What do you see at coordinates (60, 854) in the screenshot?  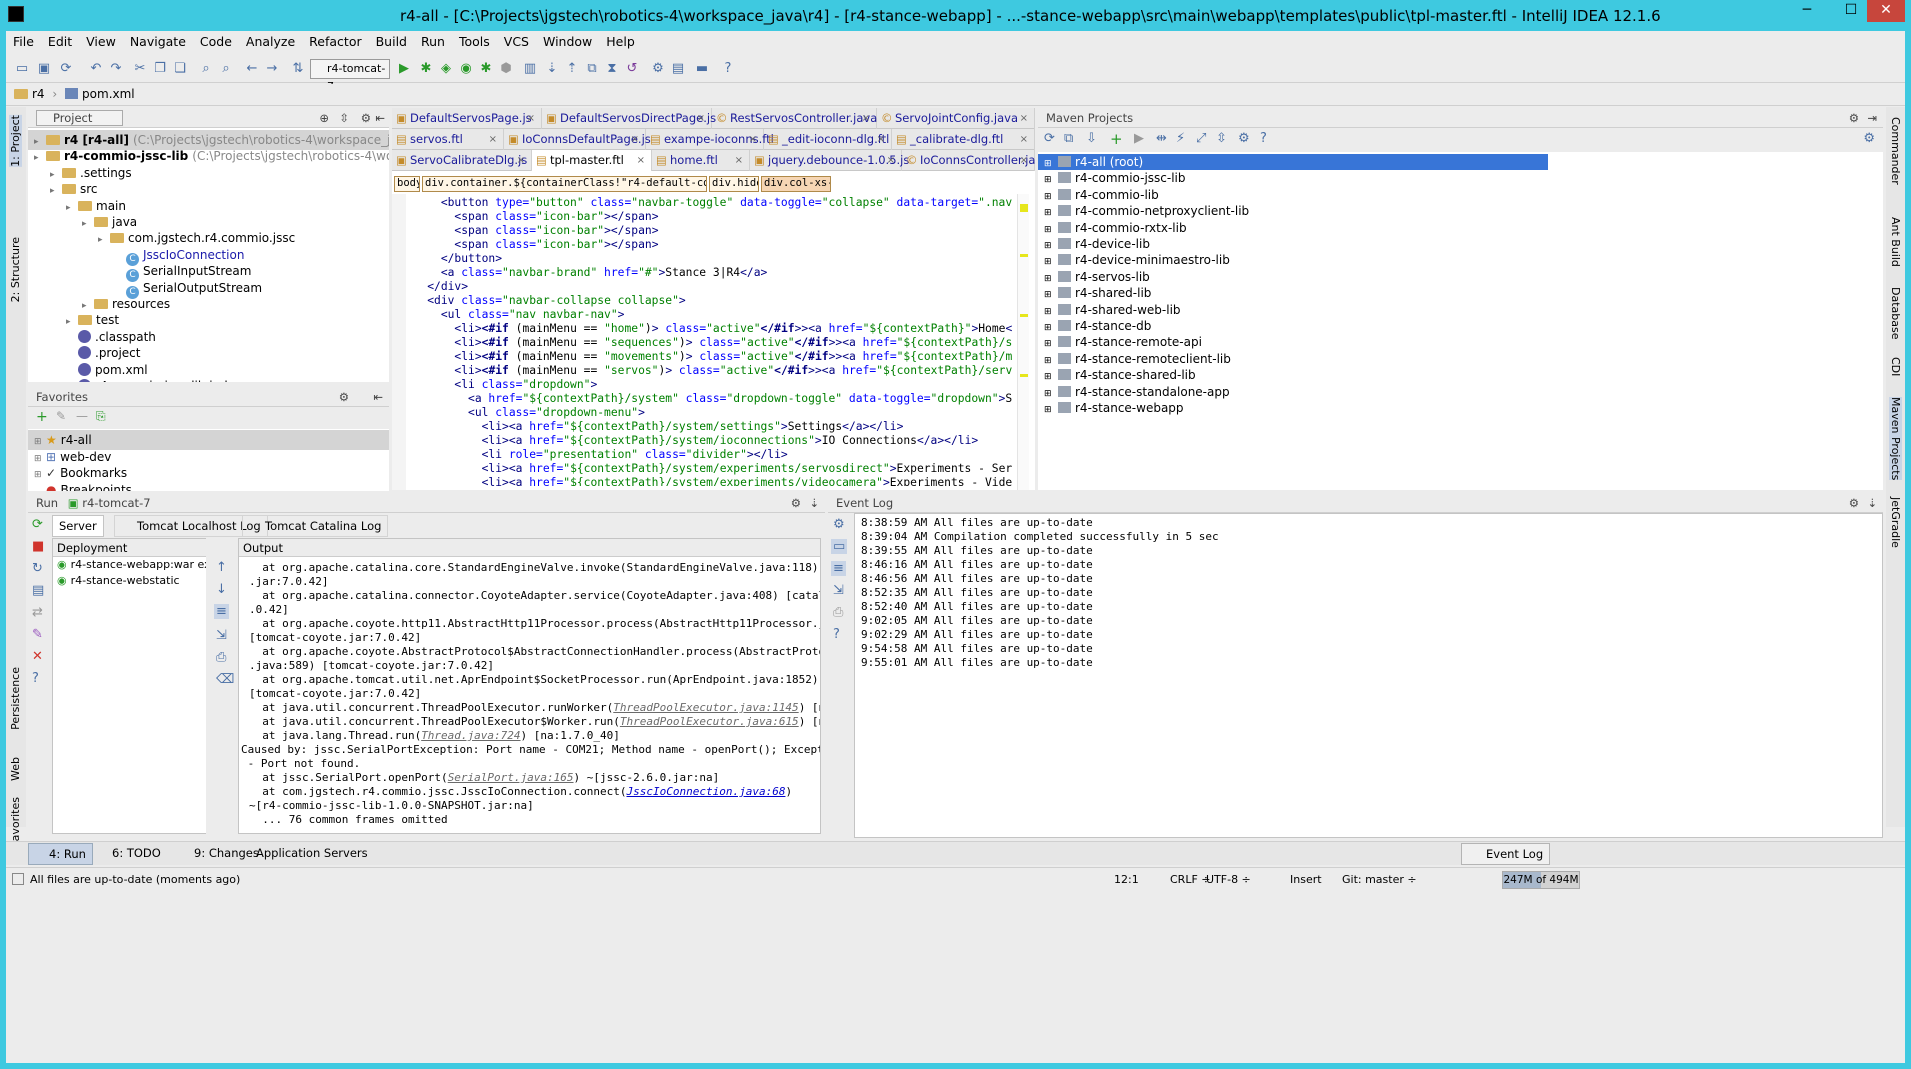 I see `run-tool-tab: 4: Run` at bounding box center [60, 854].